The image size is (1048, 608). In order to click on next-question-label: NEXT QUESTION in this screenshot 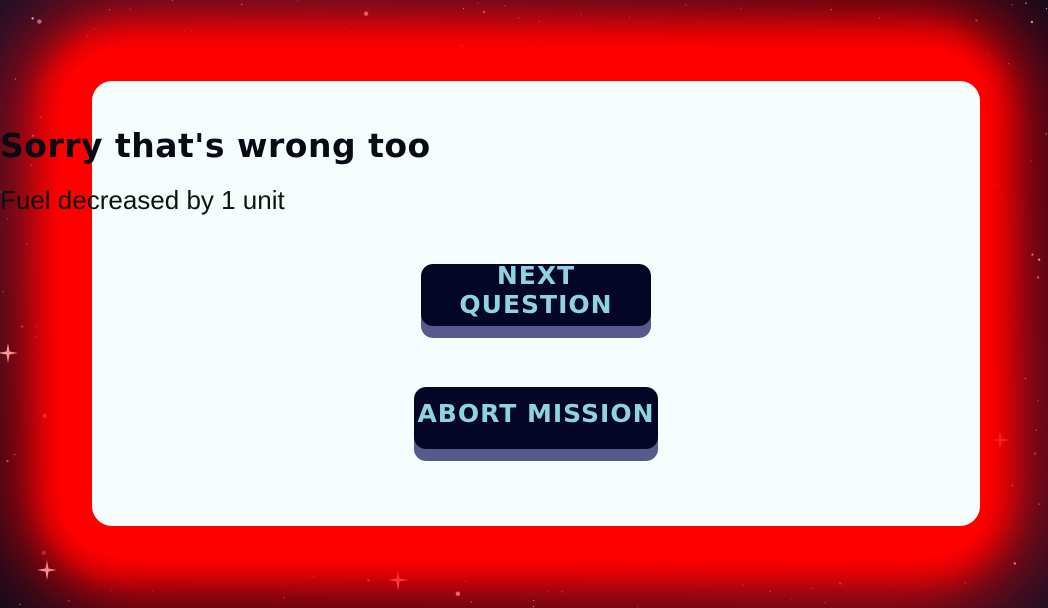, I will do `click(536, 290)`.